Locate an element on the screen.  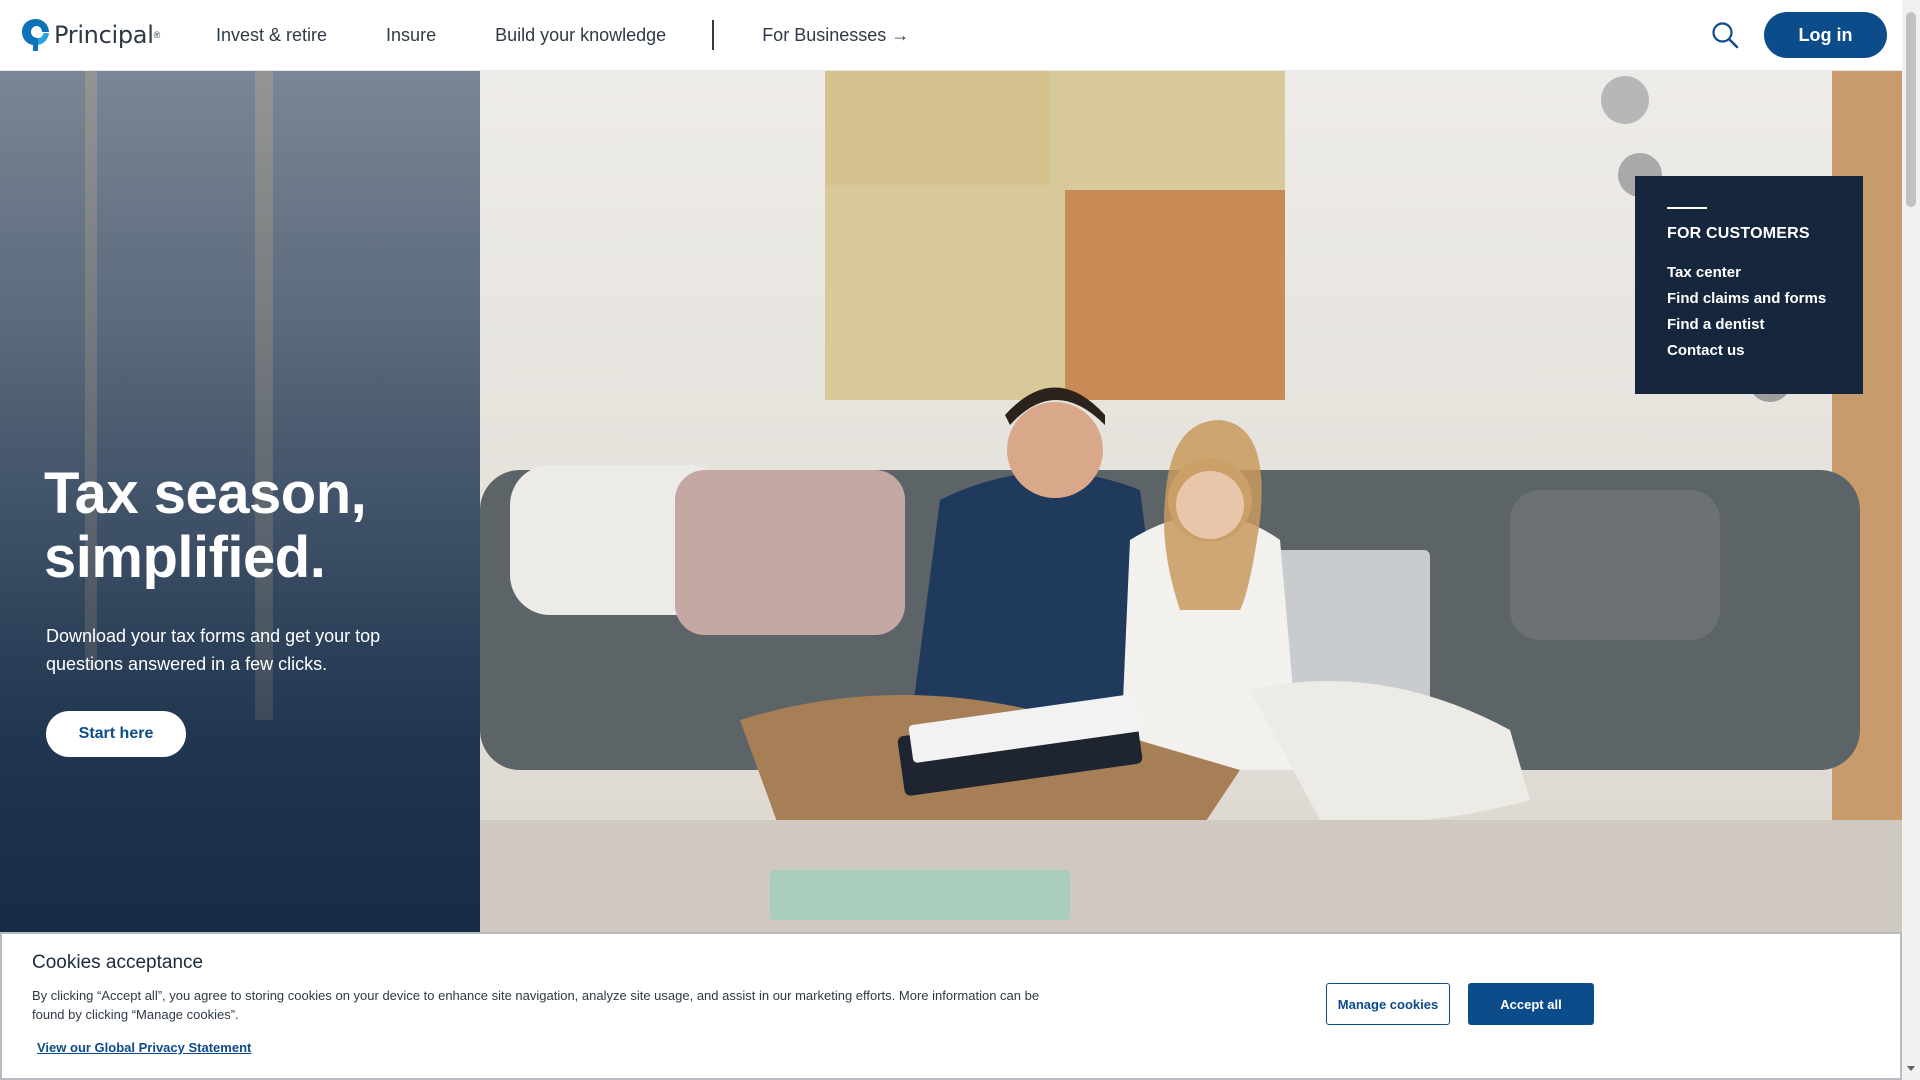
link-tax-center: Tax center is located at coordinates (1746, 273).